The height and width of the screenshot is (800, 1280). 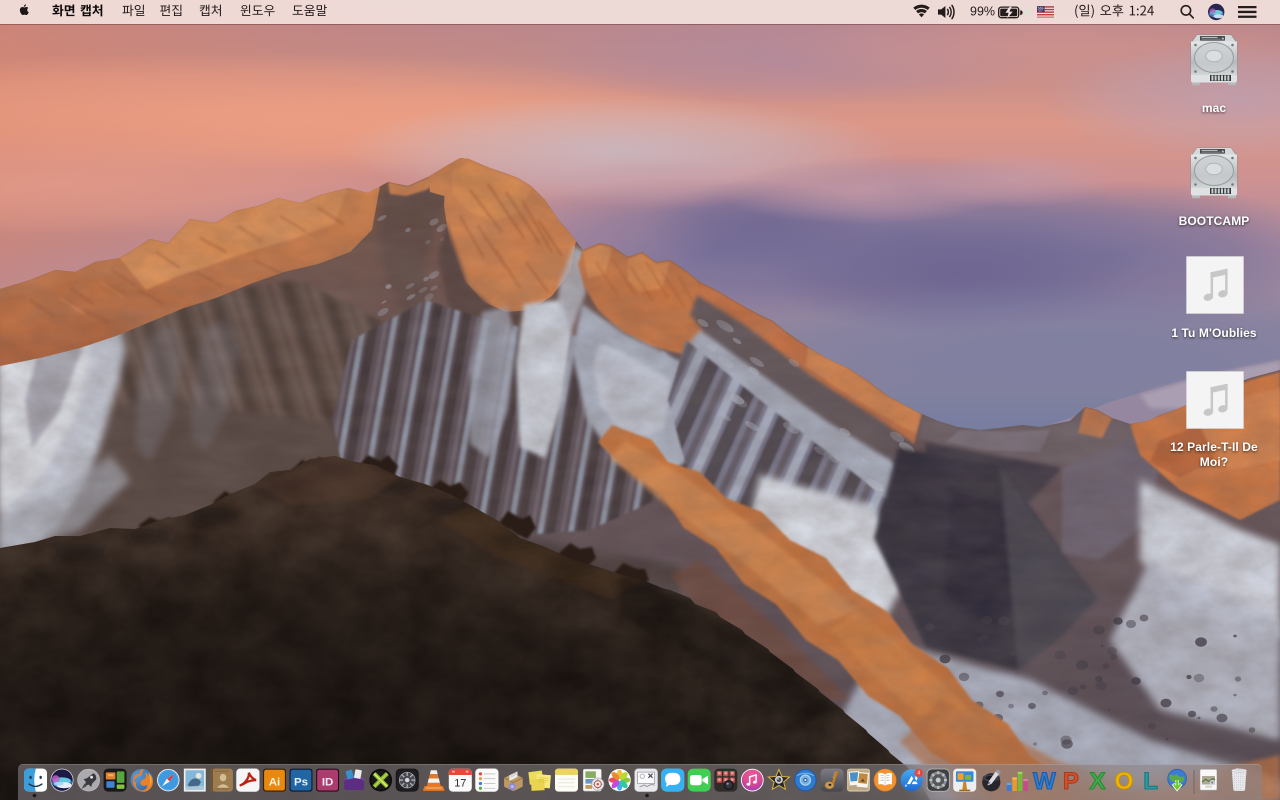 What do you see at coordinates (275, 782) in the screenshot?
I see `svg-text: Ai` at bounding box center [275, 782].